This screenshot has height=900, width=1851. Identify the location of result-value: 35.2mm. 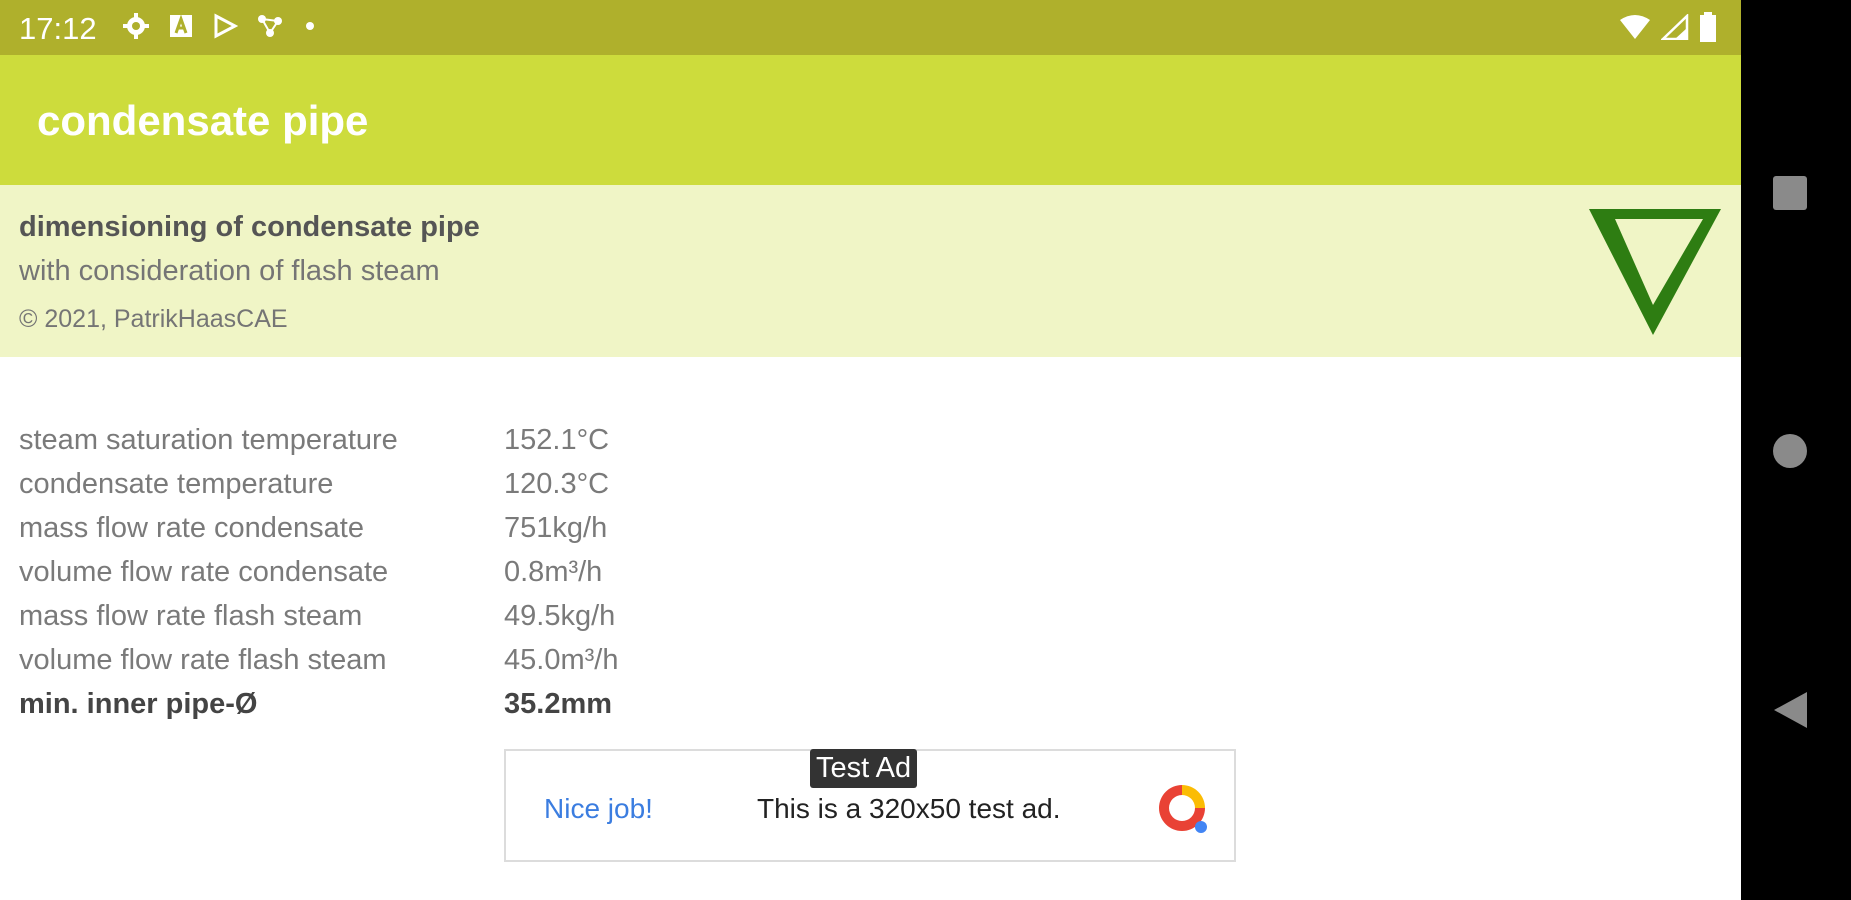
(558, 704).